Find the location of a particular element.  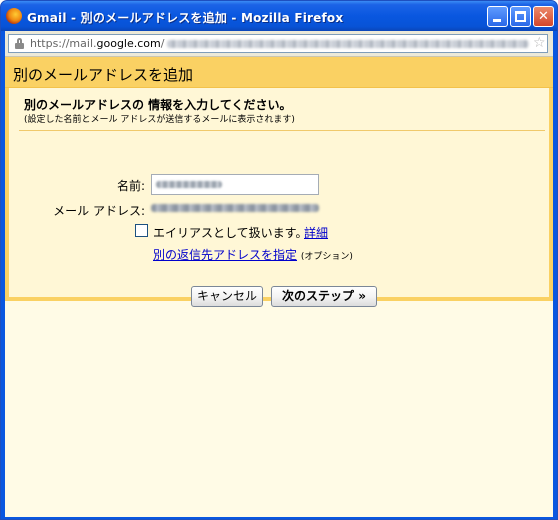

close-button: ✕ is located at coordinates (543, 16).